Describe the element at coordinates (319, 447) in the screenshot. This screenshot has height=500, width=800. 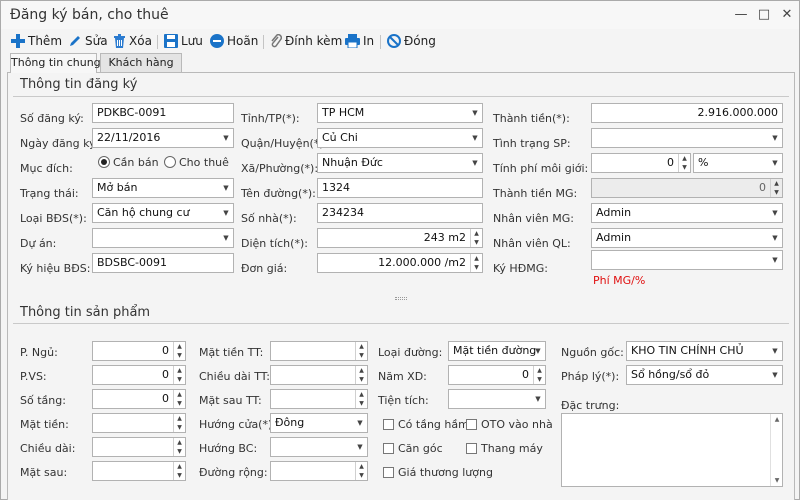
I see `huong-bc-select: ▼` at that location.